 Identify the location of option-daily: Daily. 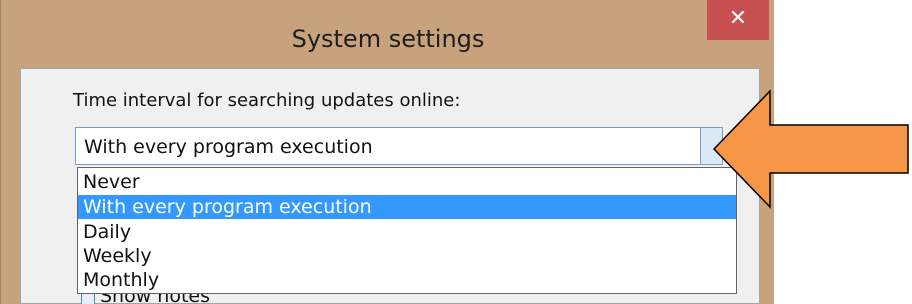
(407, 232).